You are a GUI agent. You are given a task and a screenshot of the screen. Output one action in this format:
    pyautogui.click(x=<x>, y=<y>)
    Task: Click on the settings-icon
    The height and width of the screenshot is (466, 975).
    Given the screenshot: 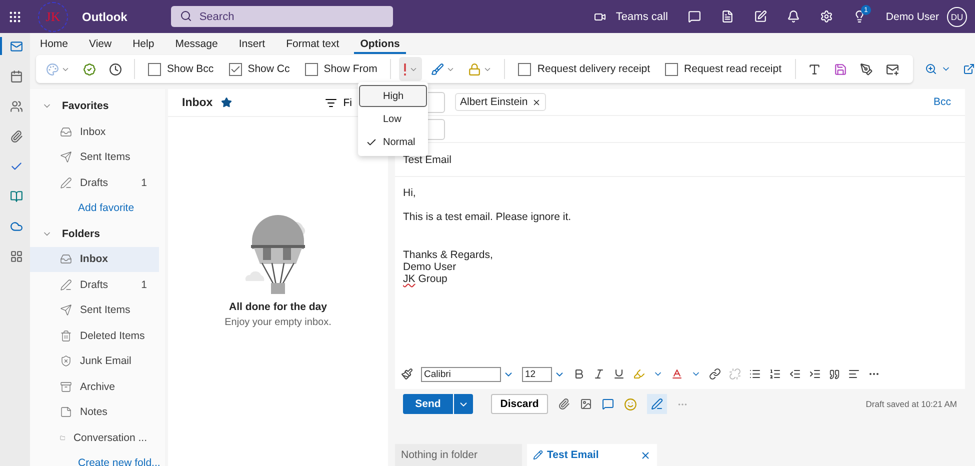 What is the action you would take?
    pyautogui.click(x=826, y=16)
    